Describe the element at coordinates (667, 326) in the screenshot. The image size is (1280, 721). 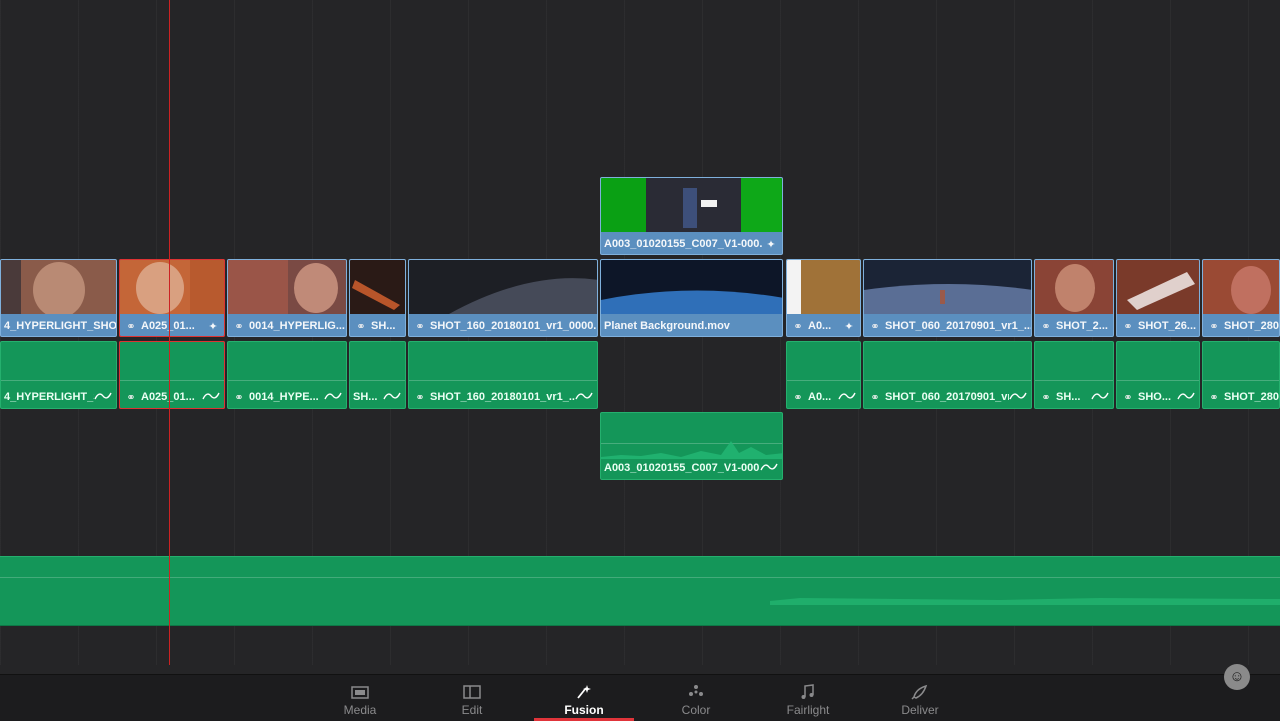
I see `clip-label: Planet Background.mov` at that location.